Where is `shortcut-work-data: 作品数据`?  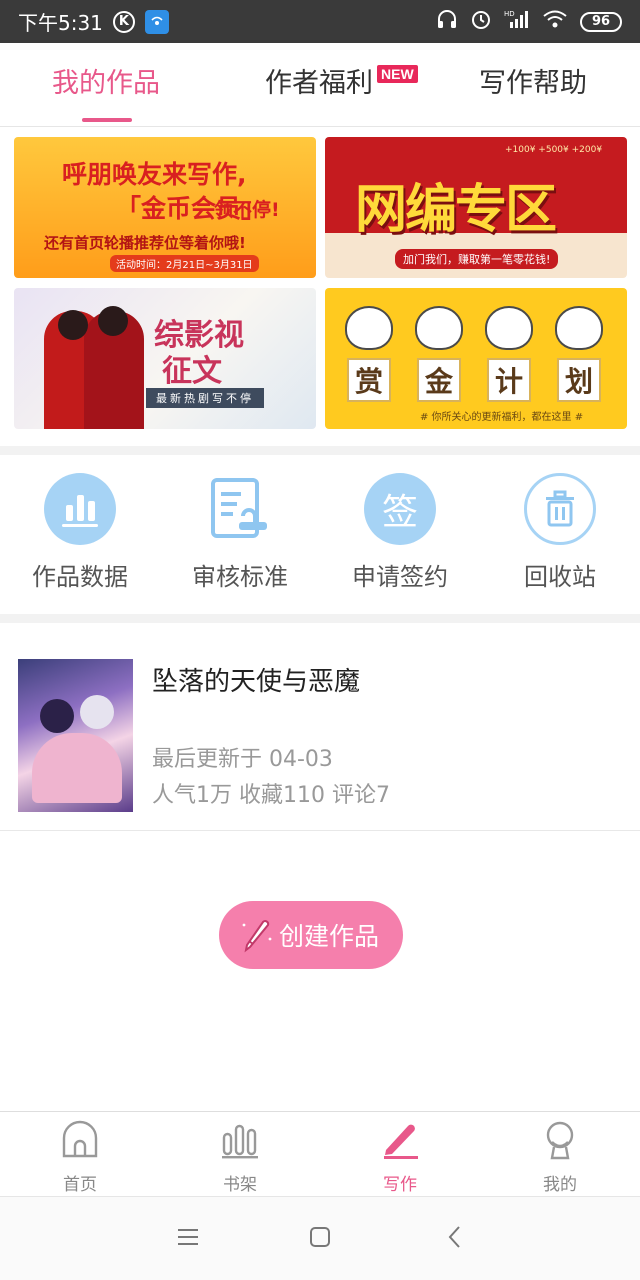 shortcut-work-data: 作品数据 is located at coordinates (80, 532).